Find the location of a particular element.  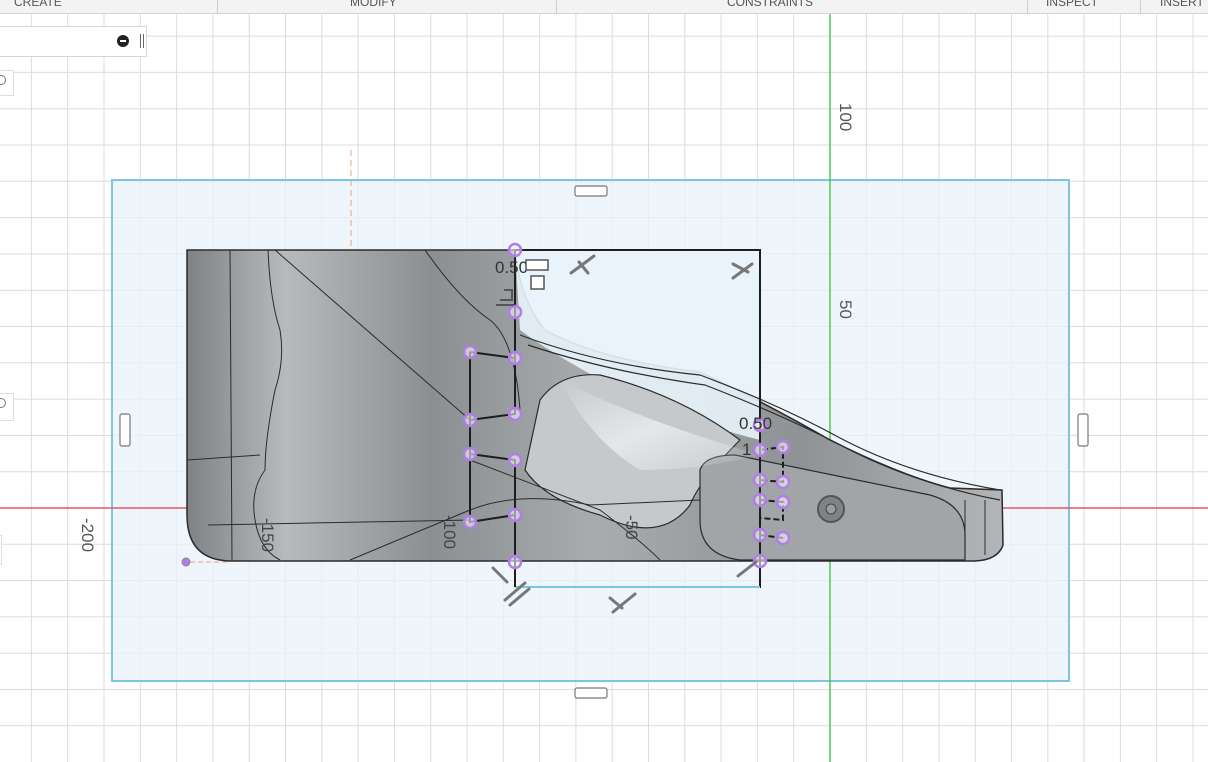

axis-label-x-minus150: -150 is located at coordinates (267, 535).